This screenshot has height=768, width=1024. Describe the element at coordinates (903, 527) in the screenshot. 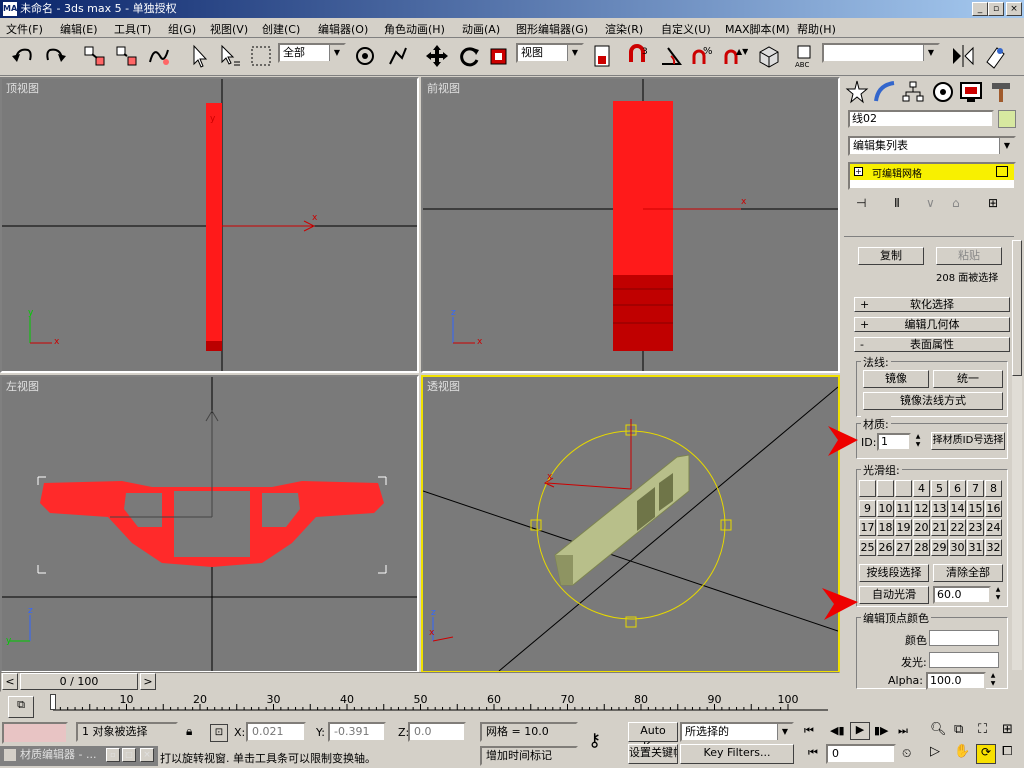

I see `smoothing-group-button: 19` at that location.